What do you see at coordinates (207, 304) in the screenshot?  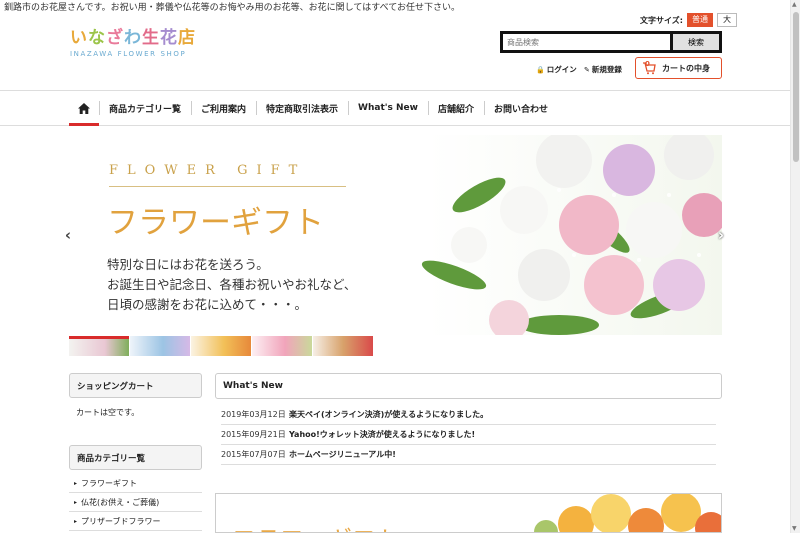 I see `hero-copy-line: 日頃の感謝をお花に込めて・・・。` at bounding box center [207, 304].